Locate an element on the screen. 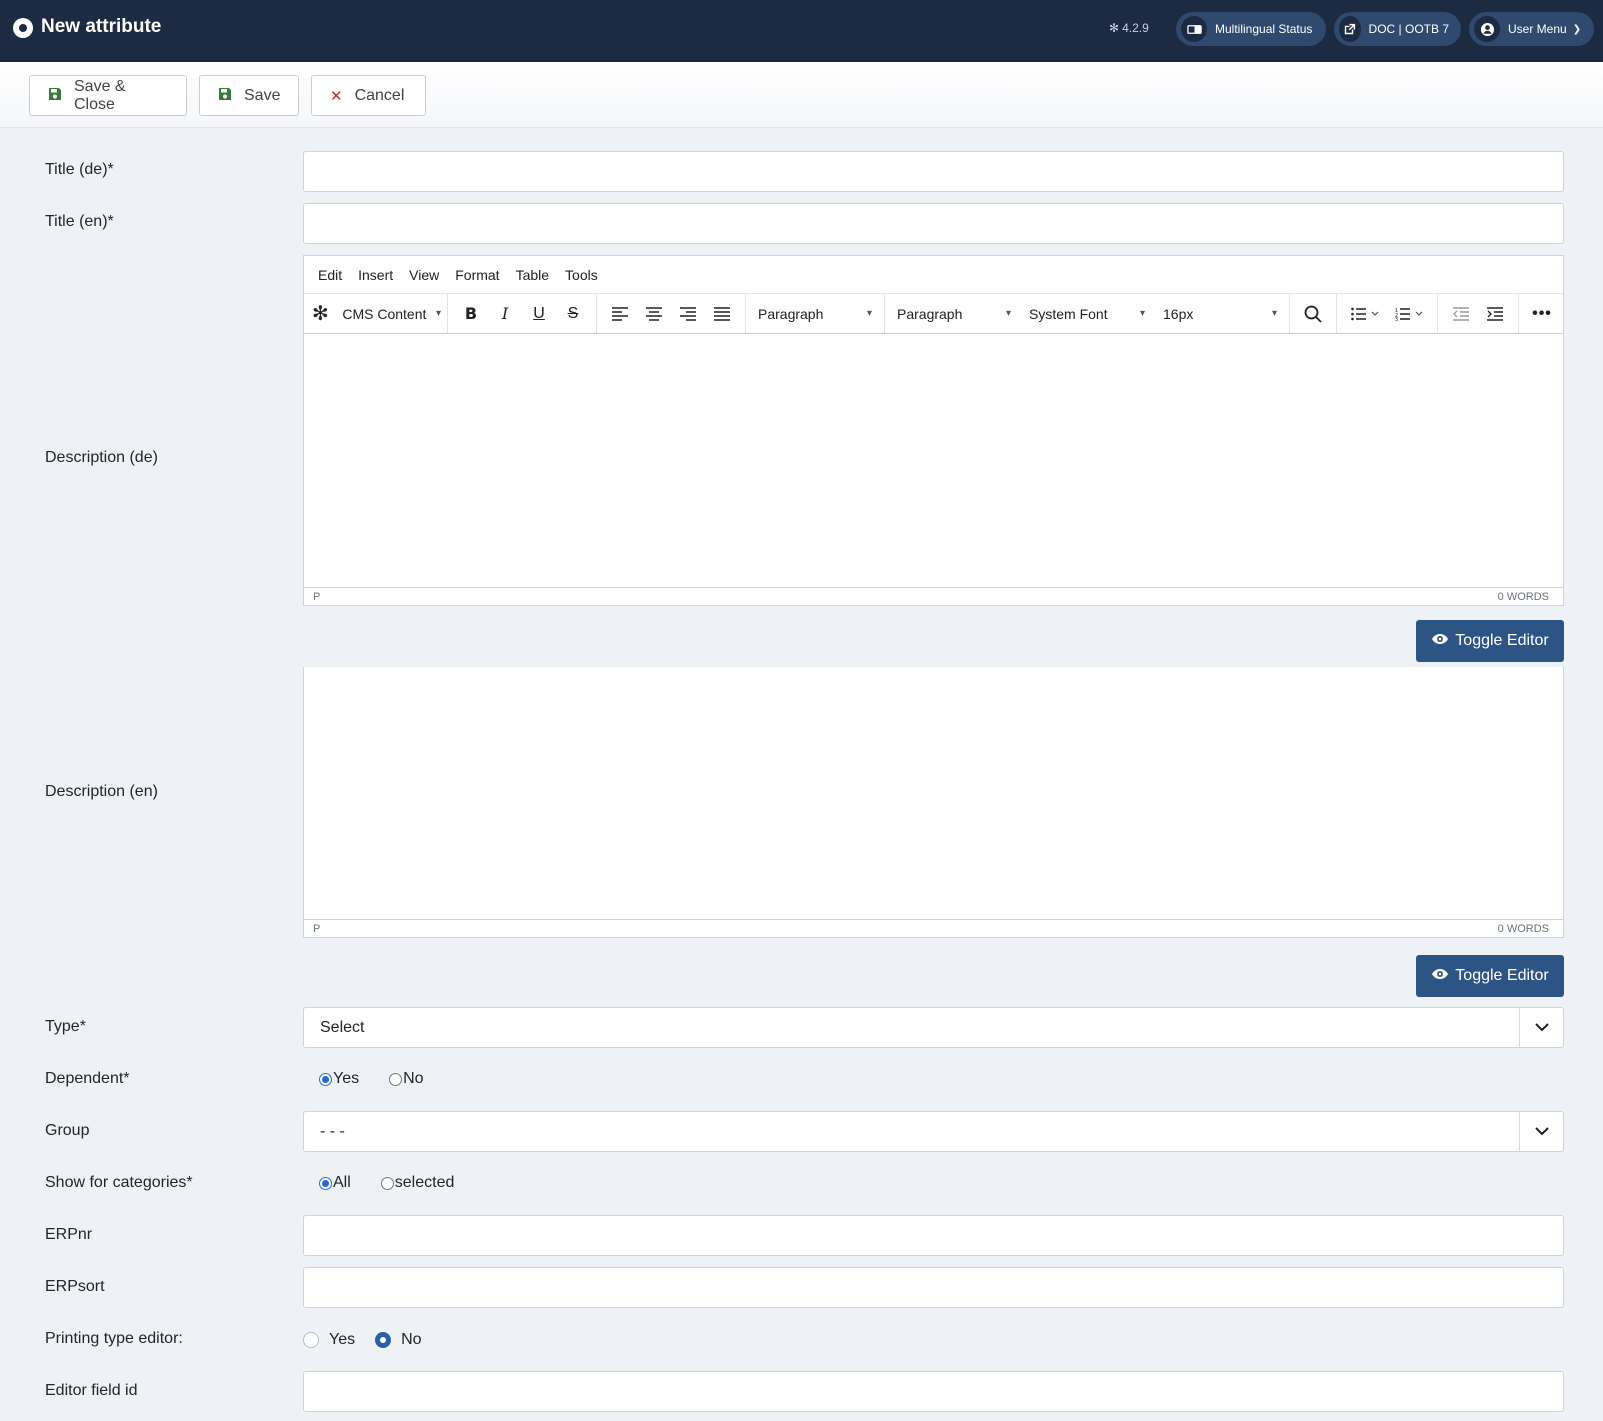 This screenshot has height=1421, width=1603. word-count: 0 WORDS is located at coordinates (1523, 596).